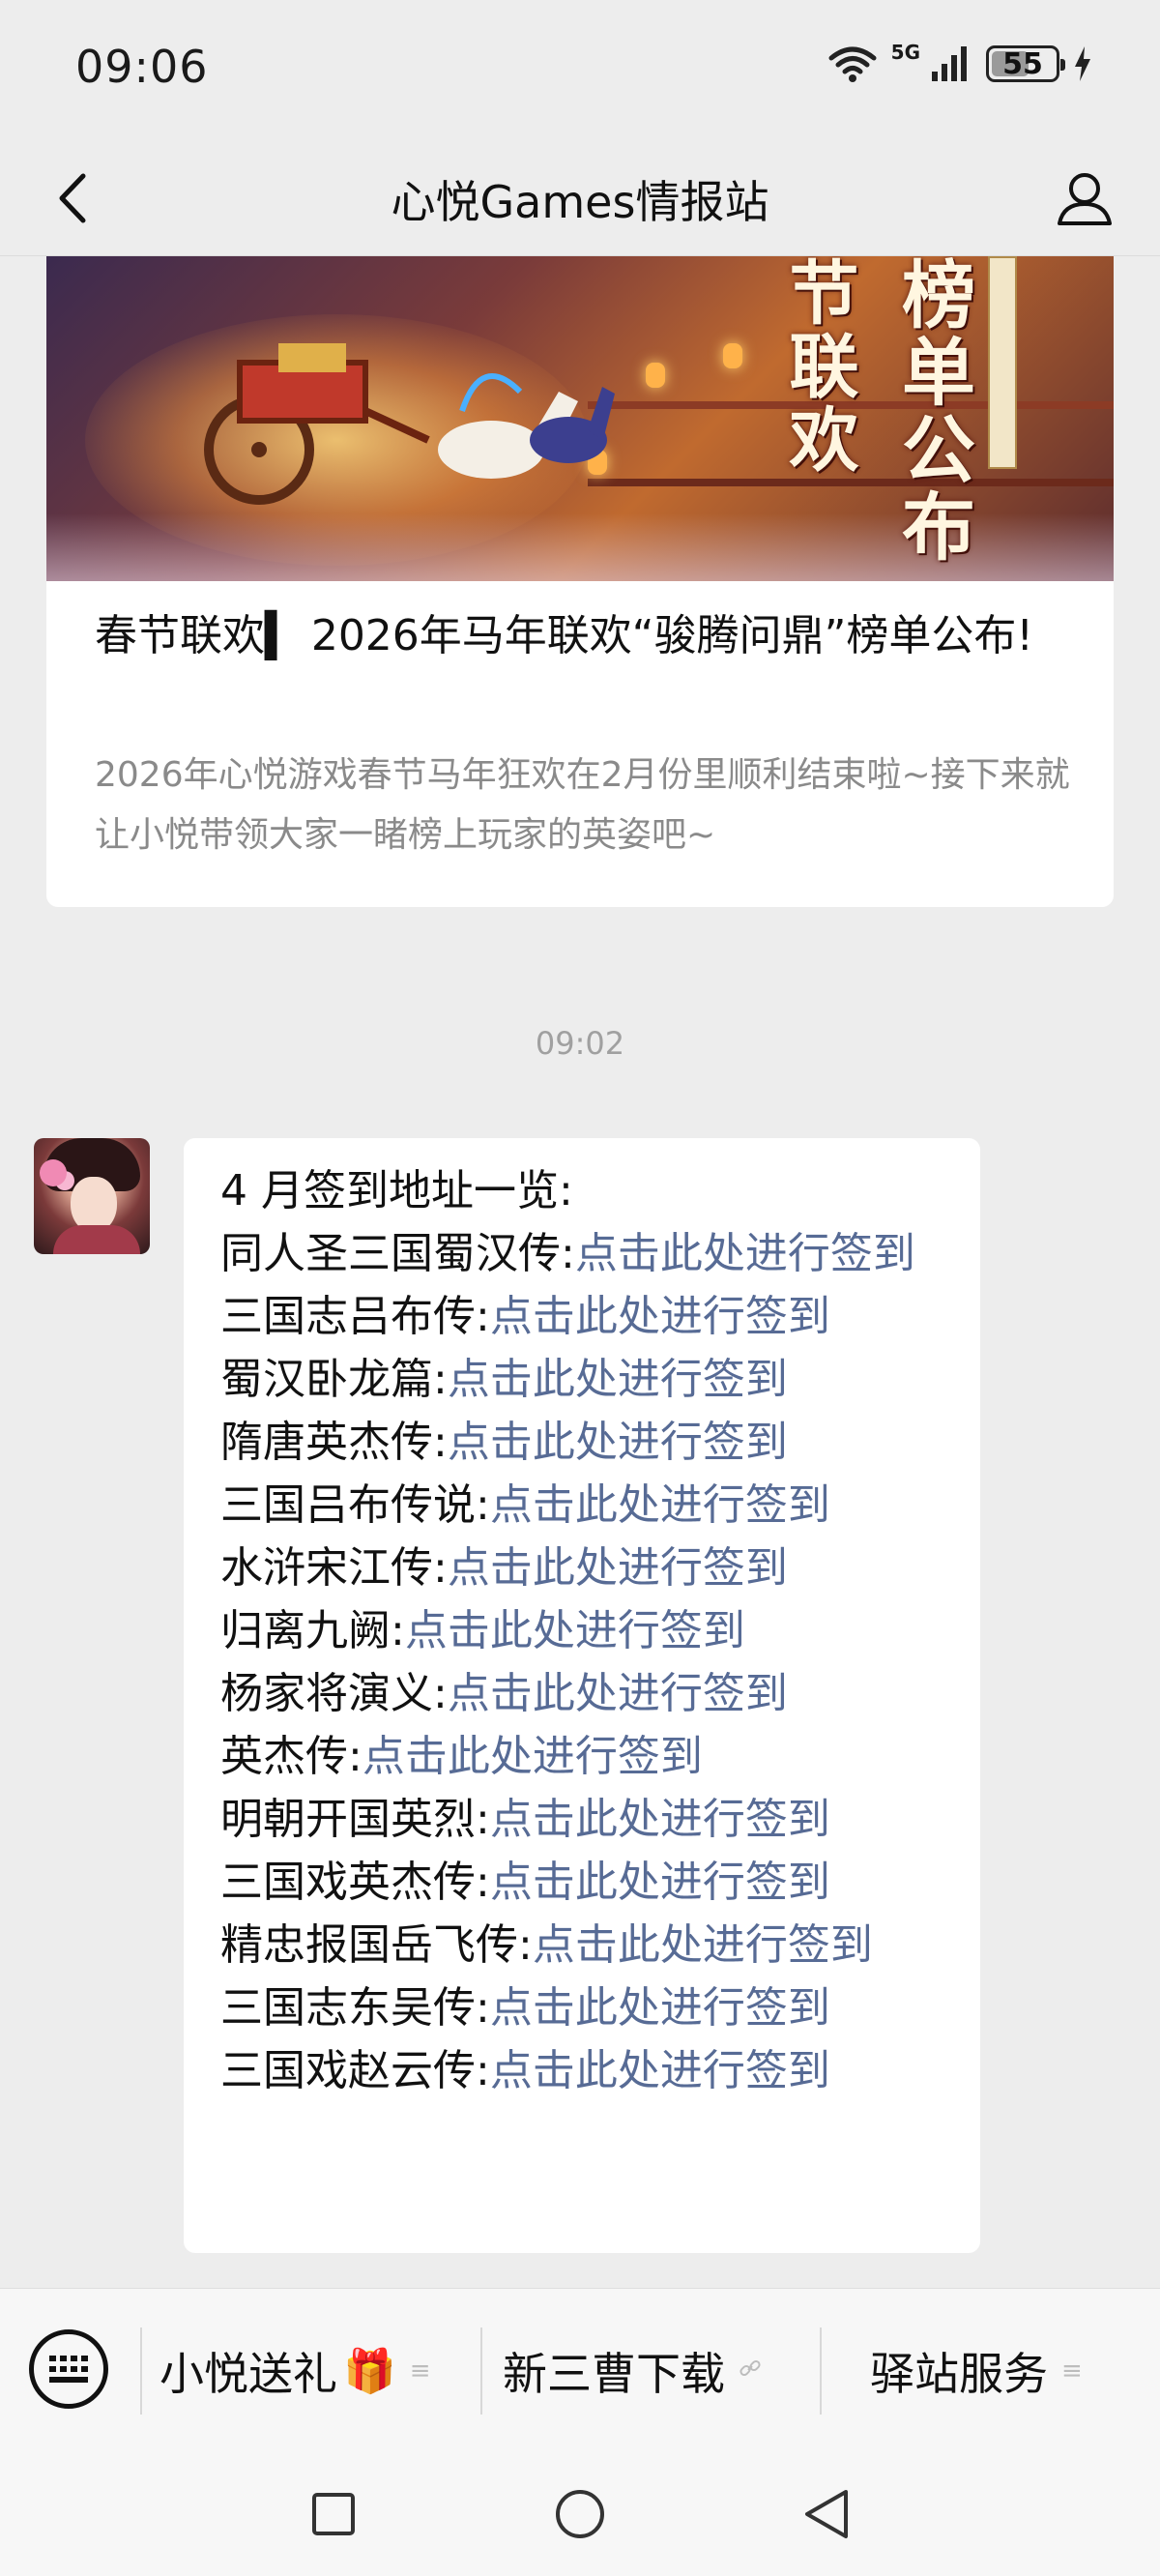 The width and height of the screenshot is (1160, 2576). Describe the element at coordinates (1023, 63) in the screenshot. I see `battery-level: 55` at that location.